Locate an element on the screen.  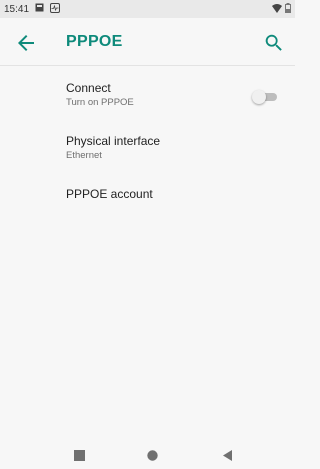
pref-pppoe-account: PPPOE account is located at coordinates (147, 194).